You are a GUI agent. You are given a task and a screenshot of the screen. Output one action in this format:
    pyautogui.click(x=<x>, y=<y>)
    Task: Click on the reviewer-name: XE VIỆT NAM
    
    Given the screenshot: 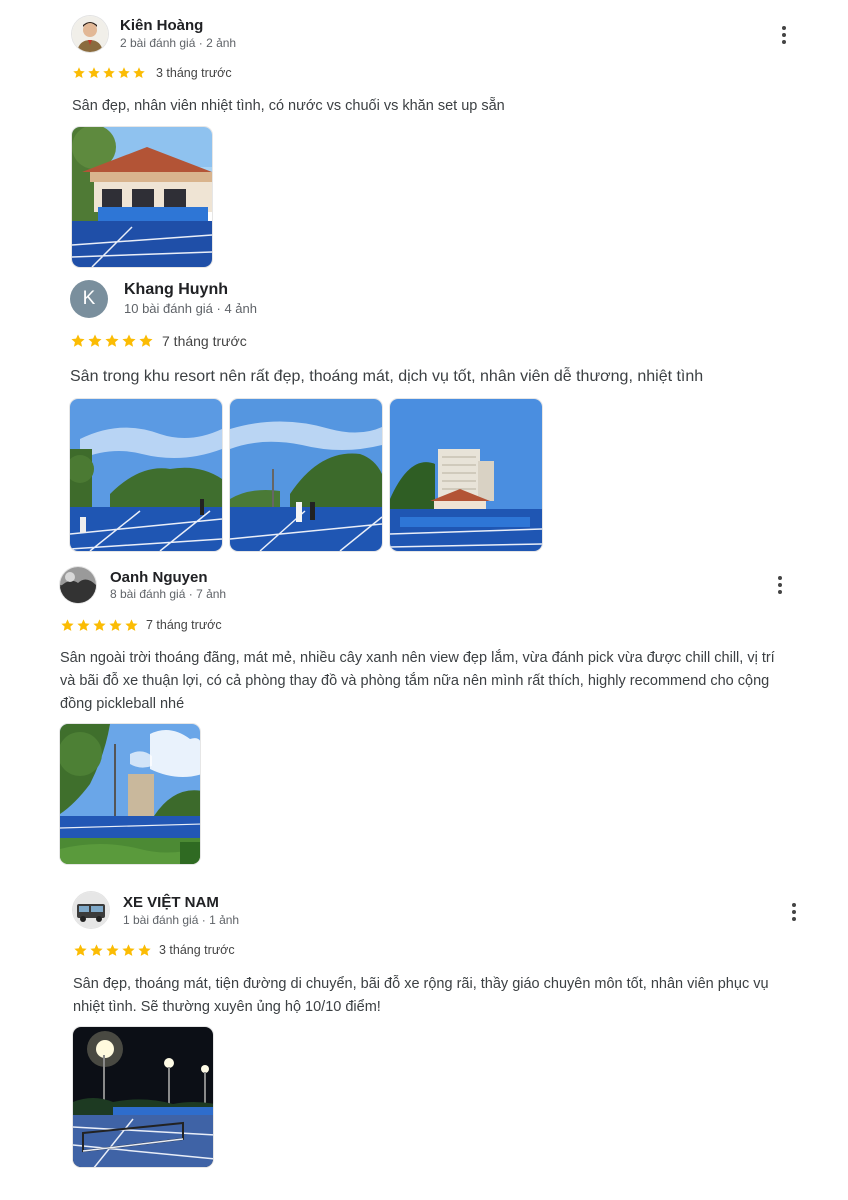 What is the action you would take?
    pyautogui.click(x=171, y=902)
    